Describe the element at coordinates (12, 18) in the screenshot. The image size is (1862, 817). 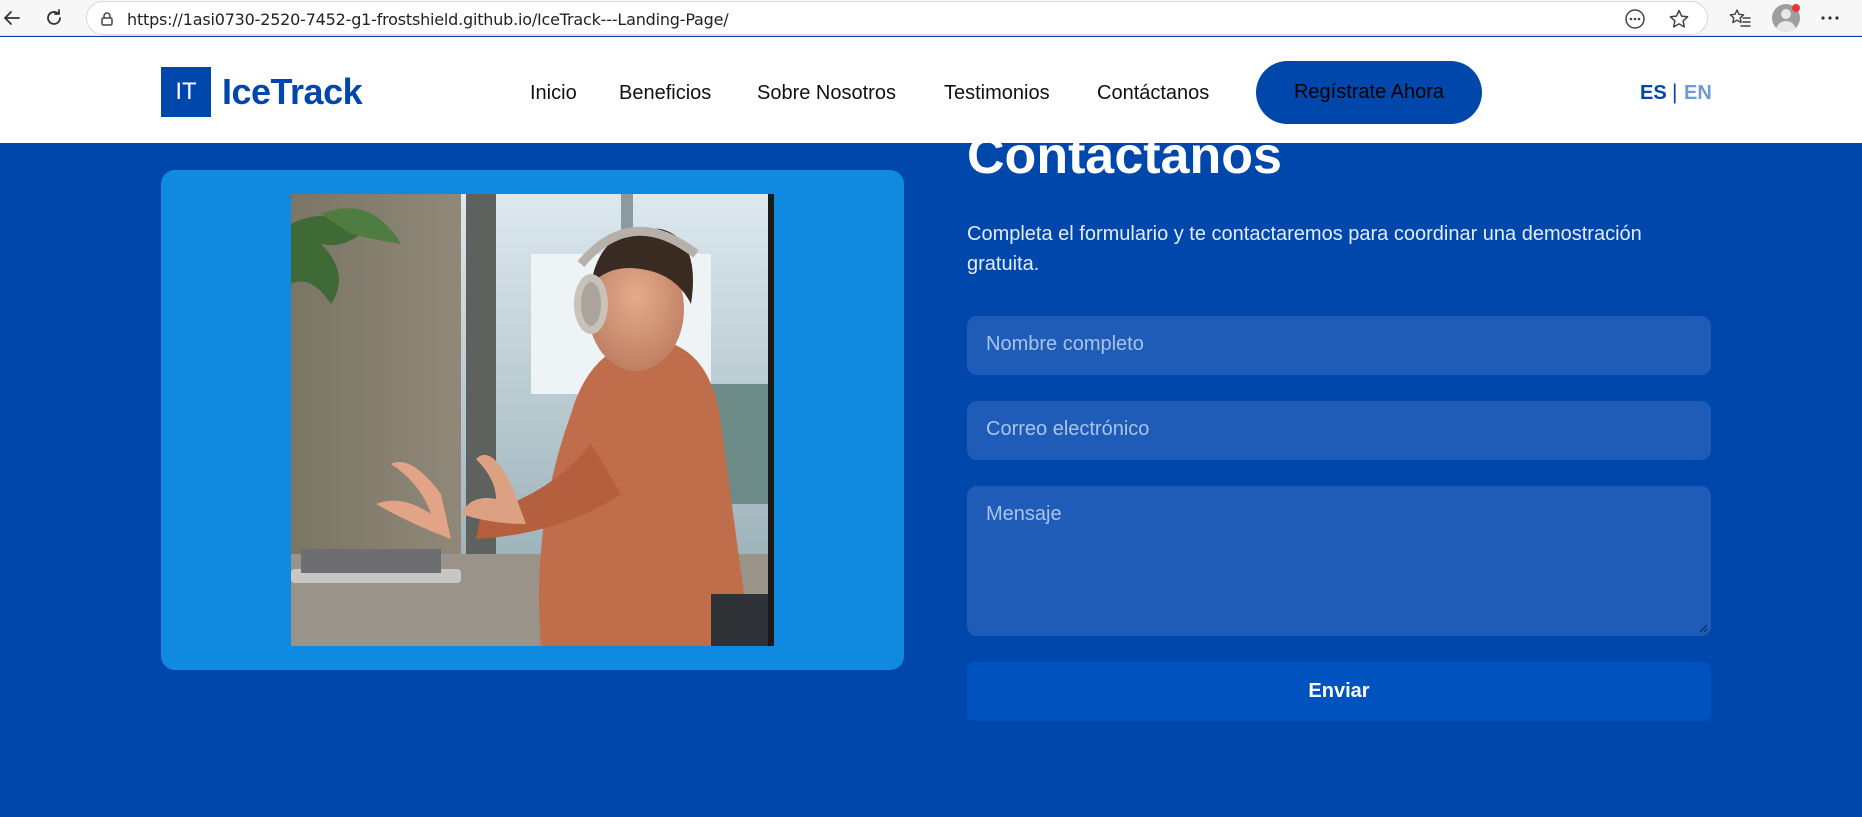
I see `back-arrow-icon` at that location.